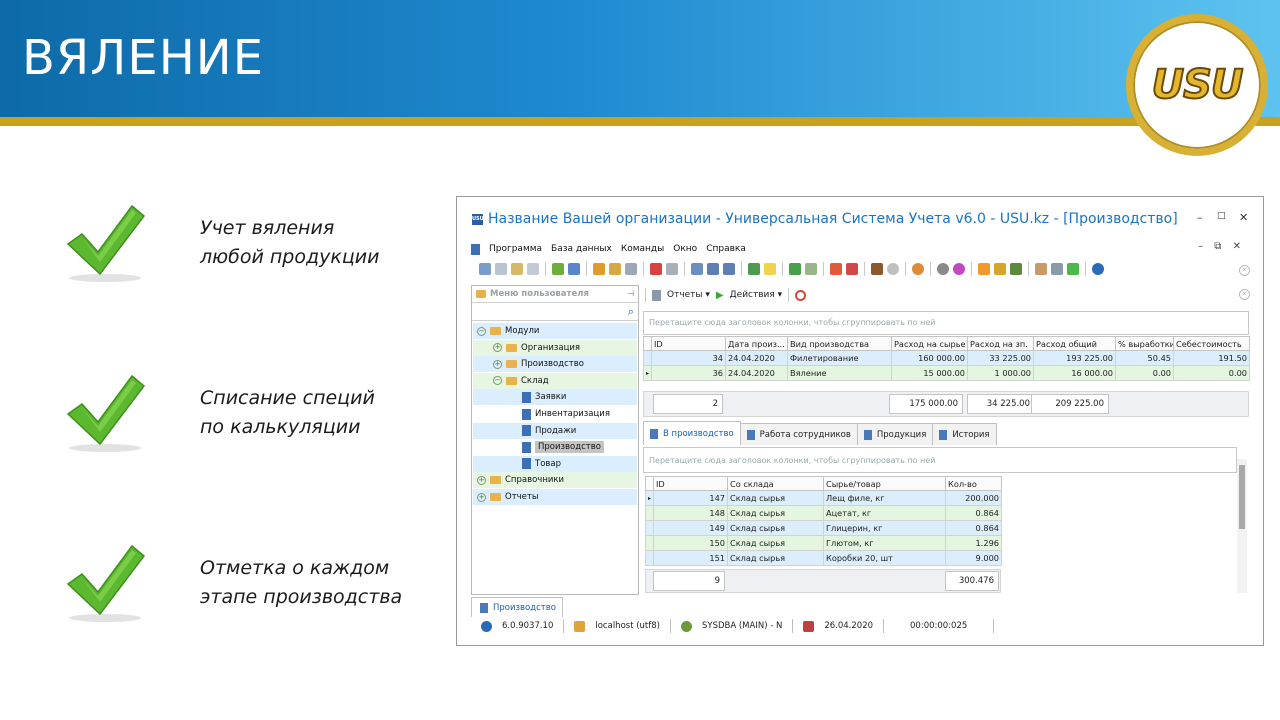 The width and height of the screenshot is (1280, 720). What do you see at coordinates (795, 269) in the screenshot?
I see `export-icon` at bounding box center [795, 269].